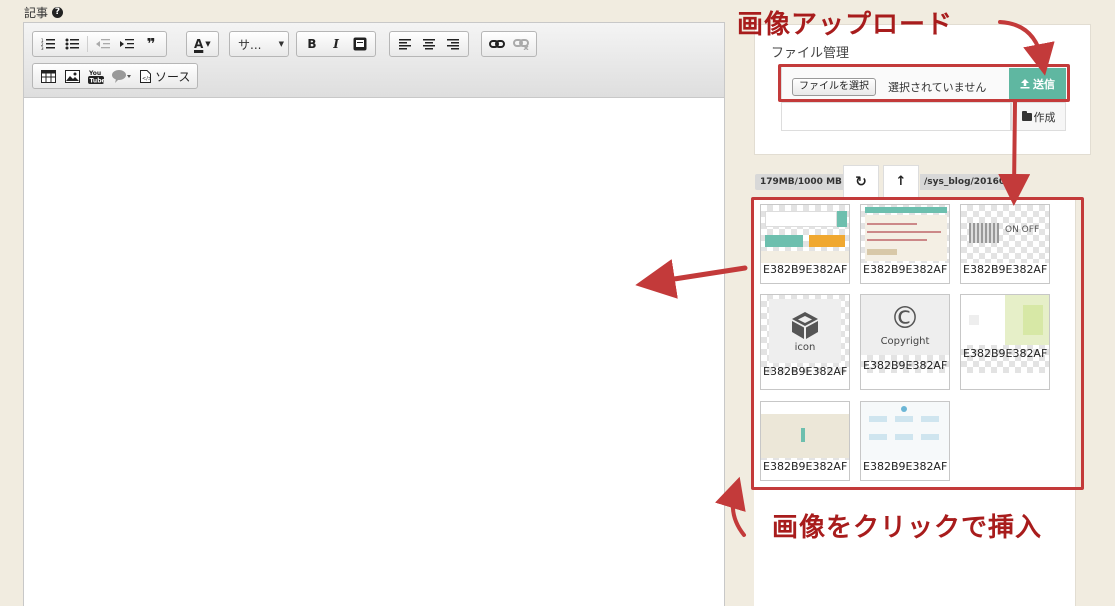 This screenshot has height=606, width=1115. I want to click on bullet-list-icon, so click(72, 44).